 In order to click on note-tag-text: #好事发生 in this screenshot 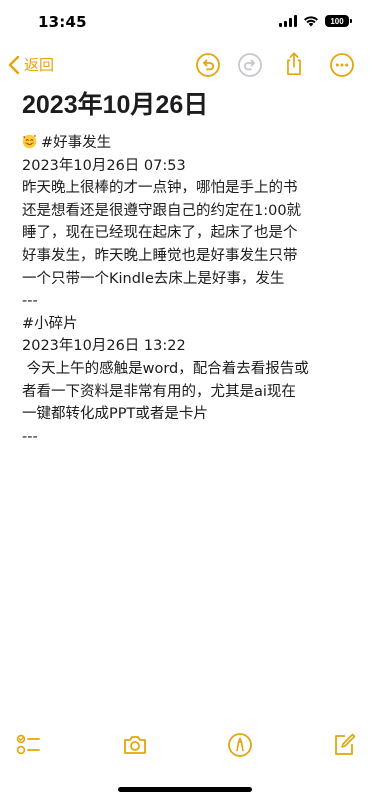, I will do `click(76, 143)`.